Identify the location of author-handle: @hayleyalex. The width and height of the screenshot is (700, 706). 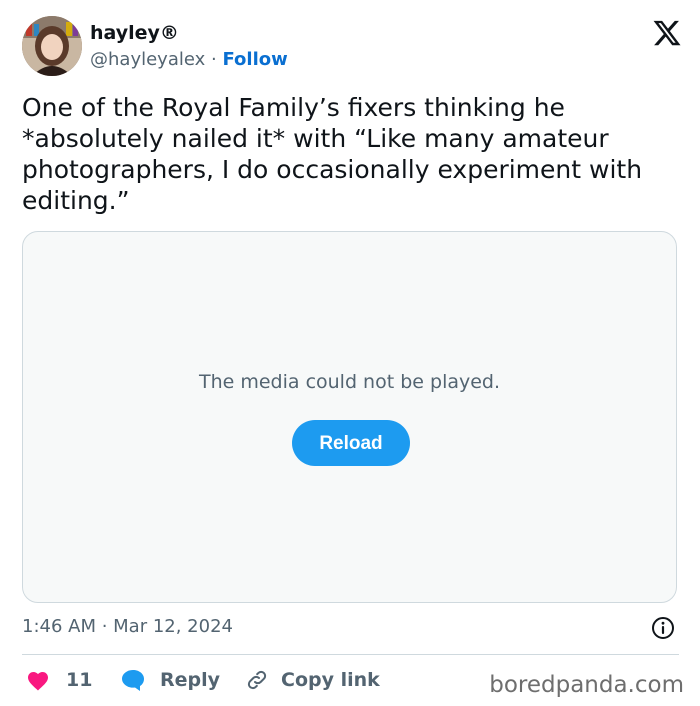
(147, 59).